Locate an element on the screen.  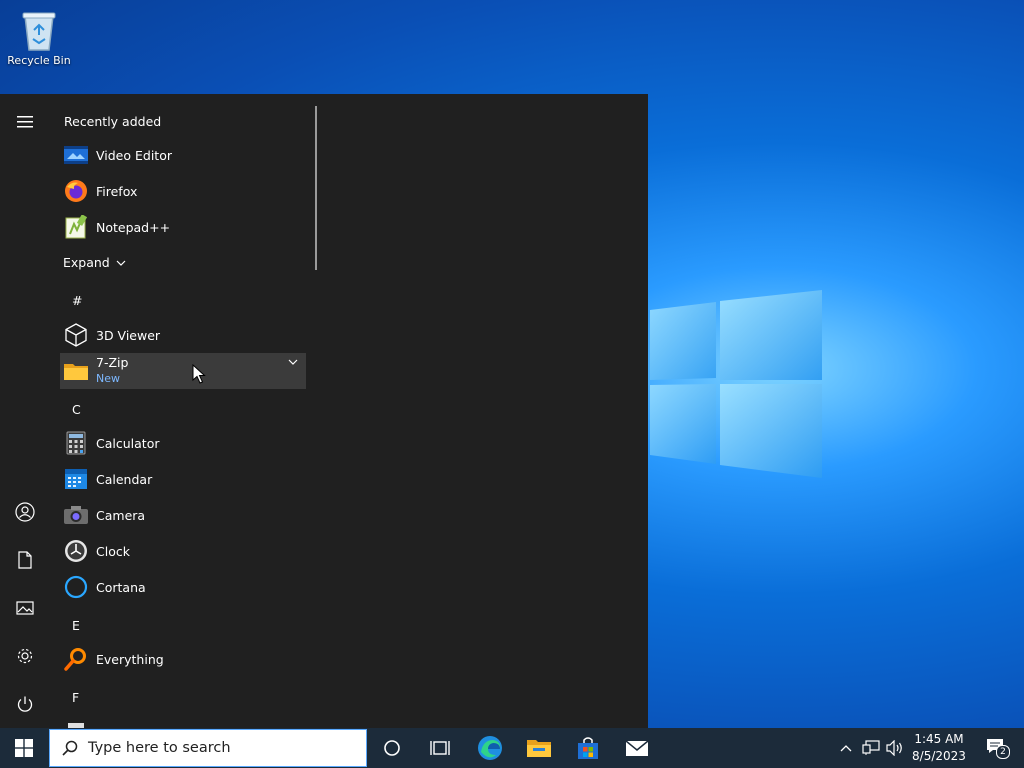
scrollbar is located at coordinates (316, 188).